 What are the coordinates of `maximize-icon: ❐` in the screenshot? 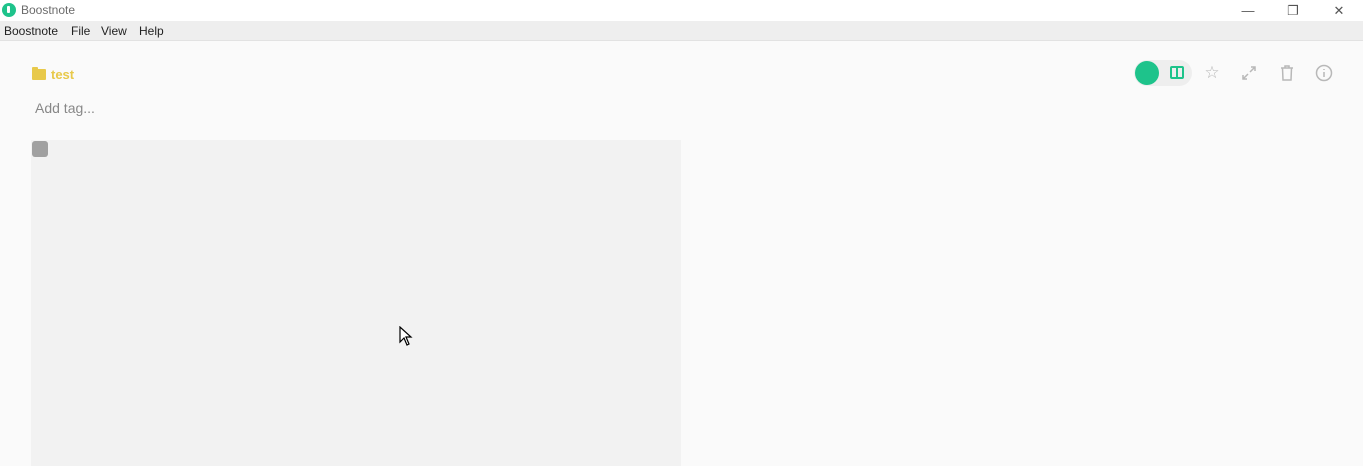 It's located at (1293, 10).